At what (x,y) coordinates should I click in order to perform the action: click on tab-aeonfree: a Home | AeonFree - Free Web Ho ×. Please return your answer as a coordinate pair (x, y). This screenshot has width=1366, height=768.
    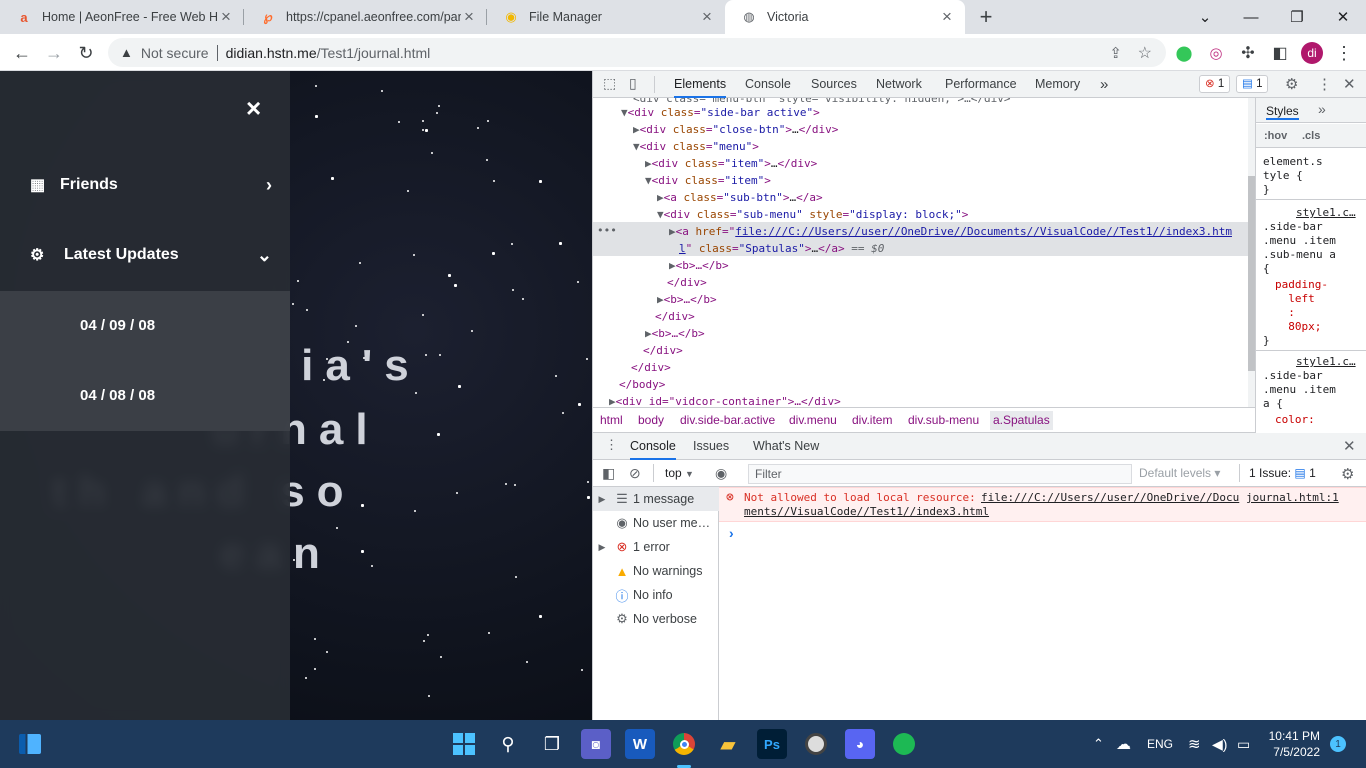
    Looking at the image, I should click on (122, 17).